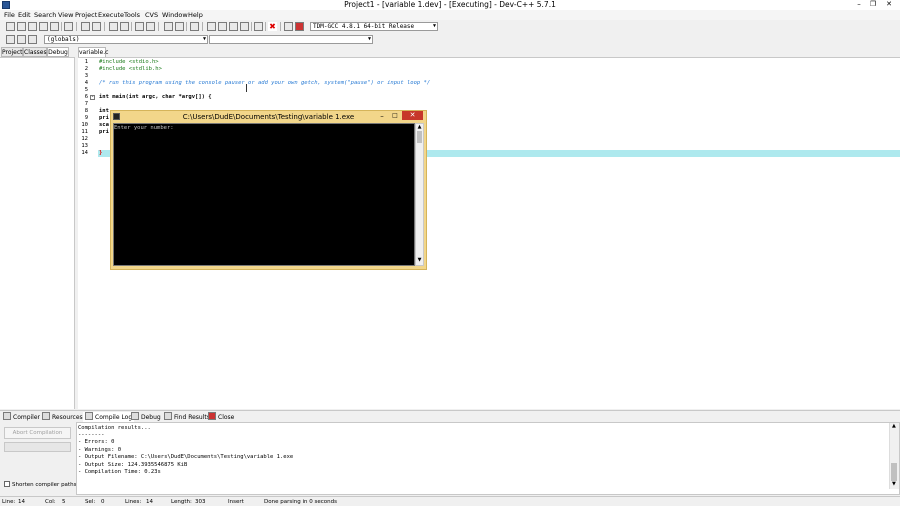  What do you see at coordinates (129, 62) in the screenshot?
I see `code-line: #include <stdio.h>` at bounding box center [129, 62].